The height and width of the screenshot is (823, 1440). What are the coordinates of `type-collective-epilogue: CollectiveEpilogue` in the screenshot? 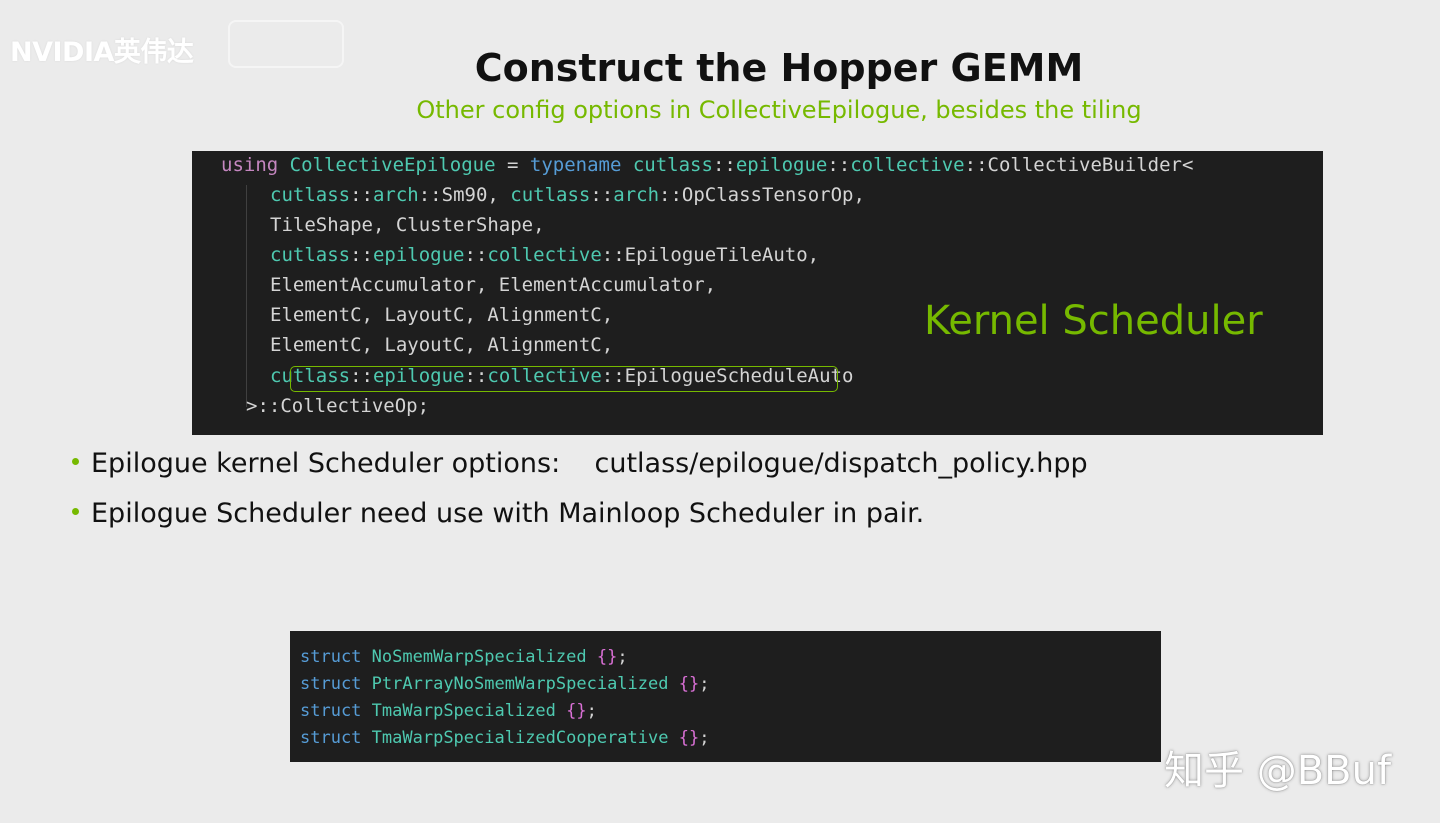 It's located at (392, 165).